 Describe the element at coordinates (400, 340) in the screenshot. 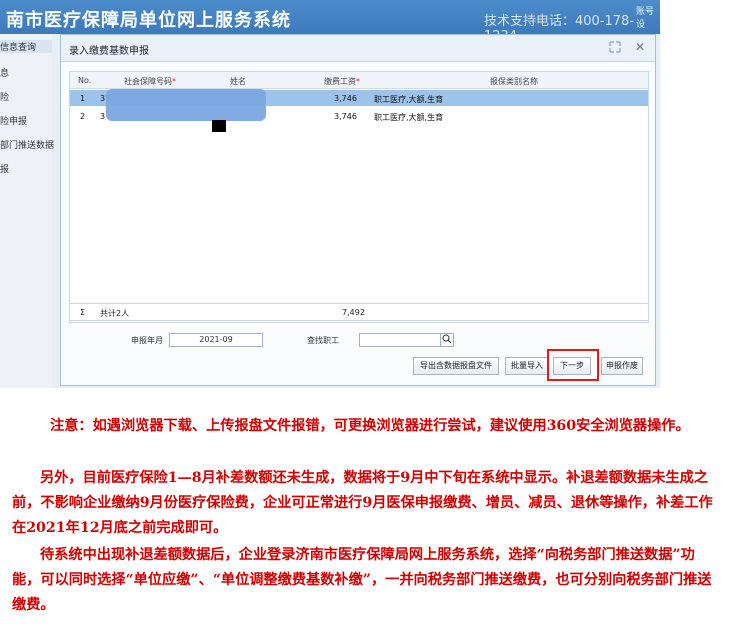

I see `search-employee-input` at that location.